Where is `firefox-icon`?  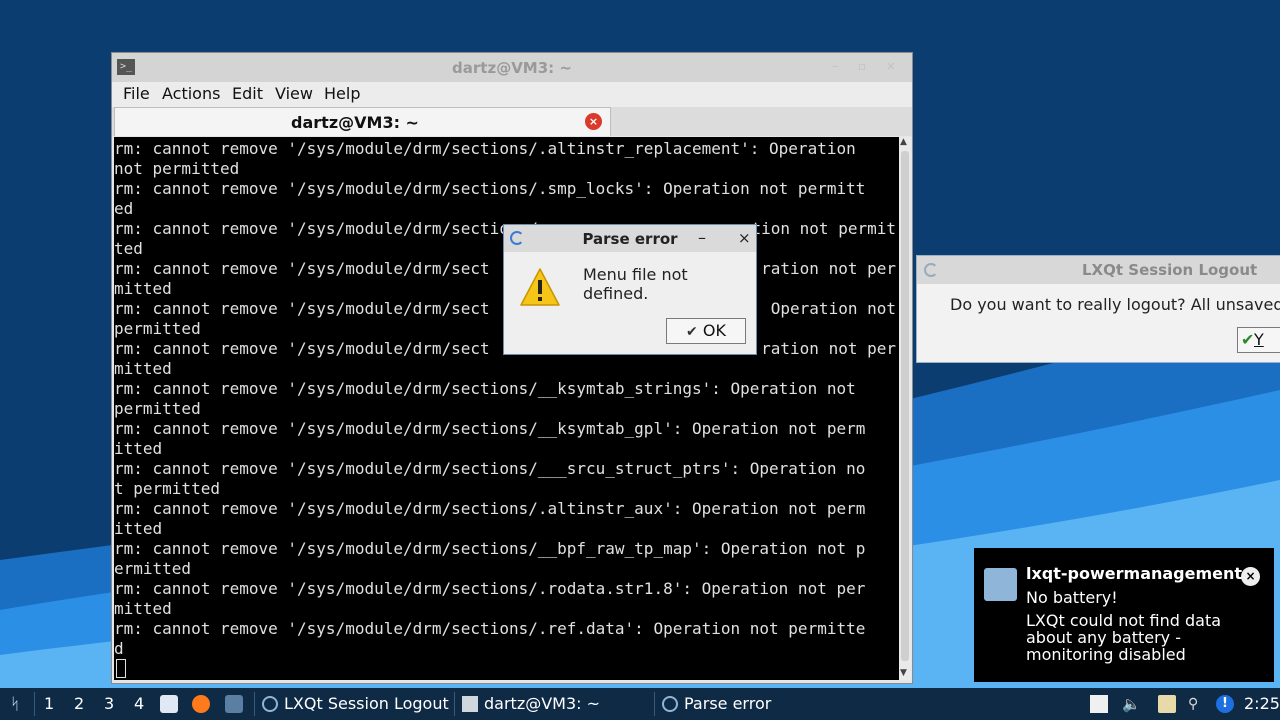
firefox-icon is located at coordinates (201, 704).